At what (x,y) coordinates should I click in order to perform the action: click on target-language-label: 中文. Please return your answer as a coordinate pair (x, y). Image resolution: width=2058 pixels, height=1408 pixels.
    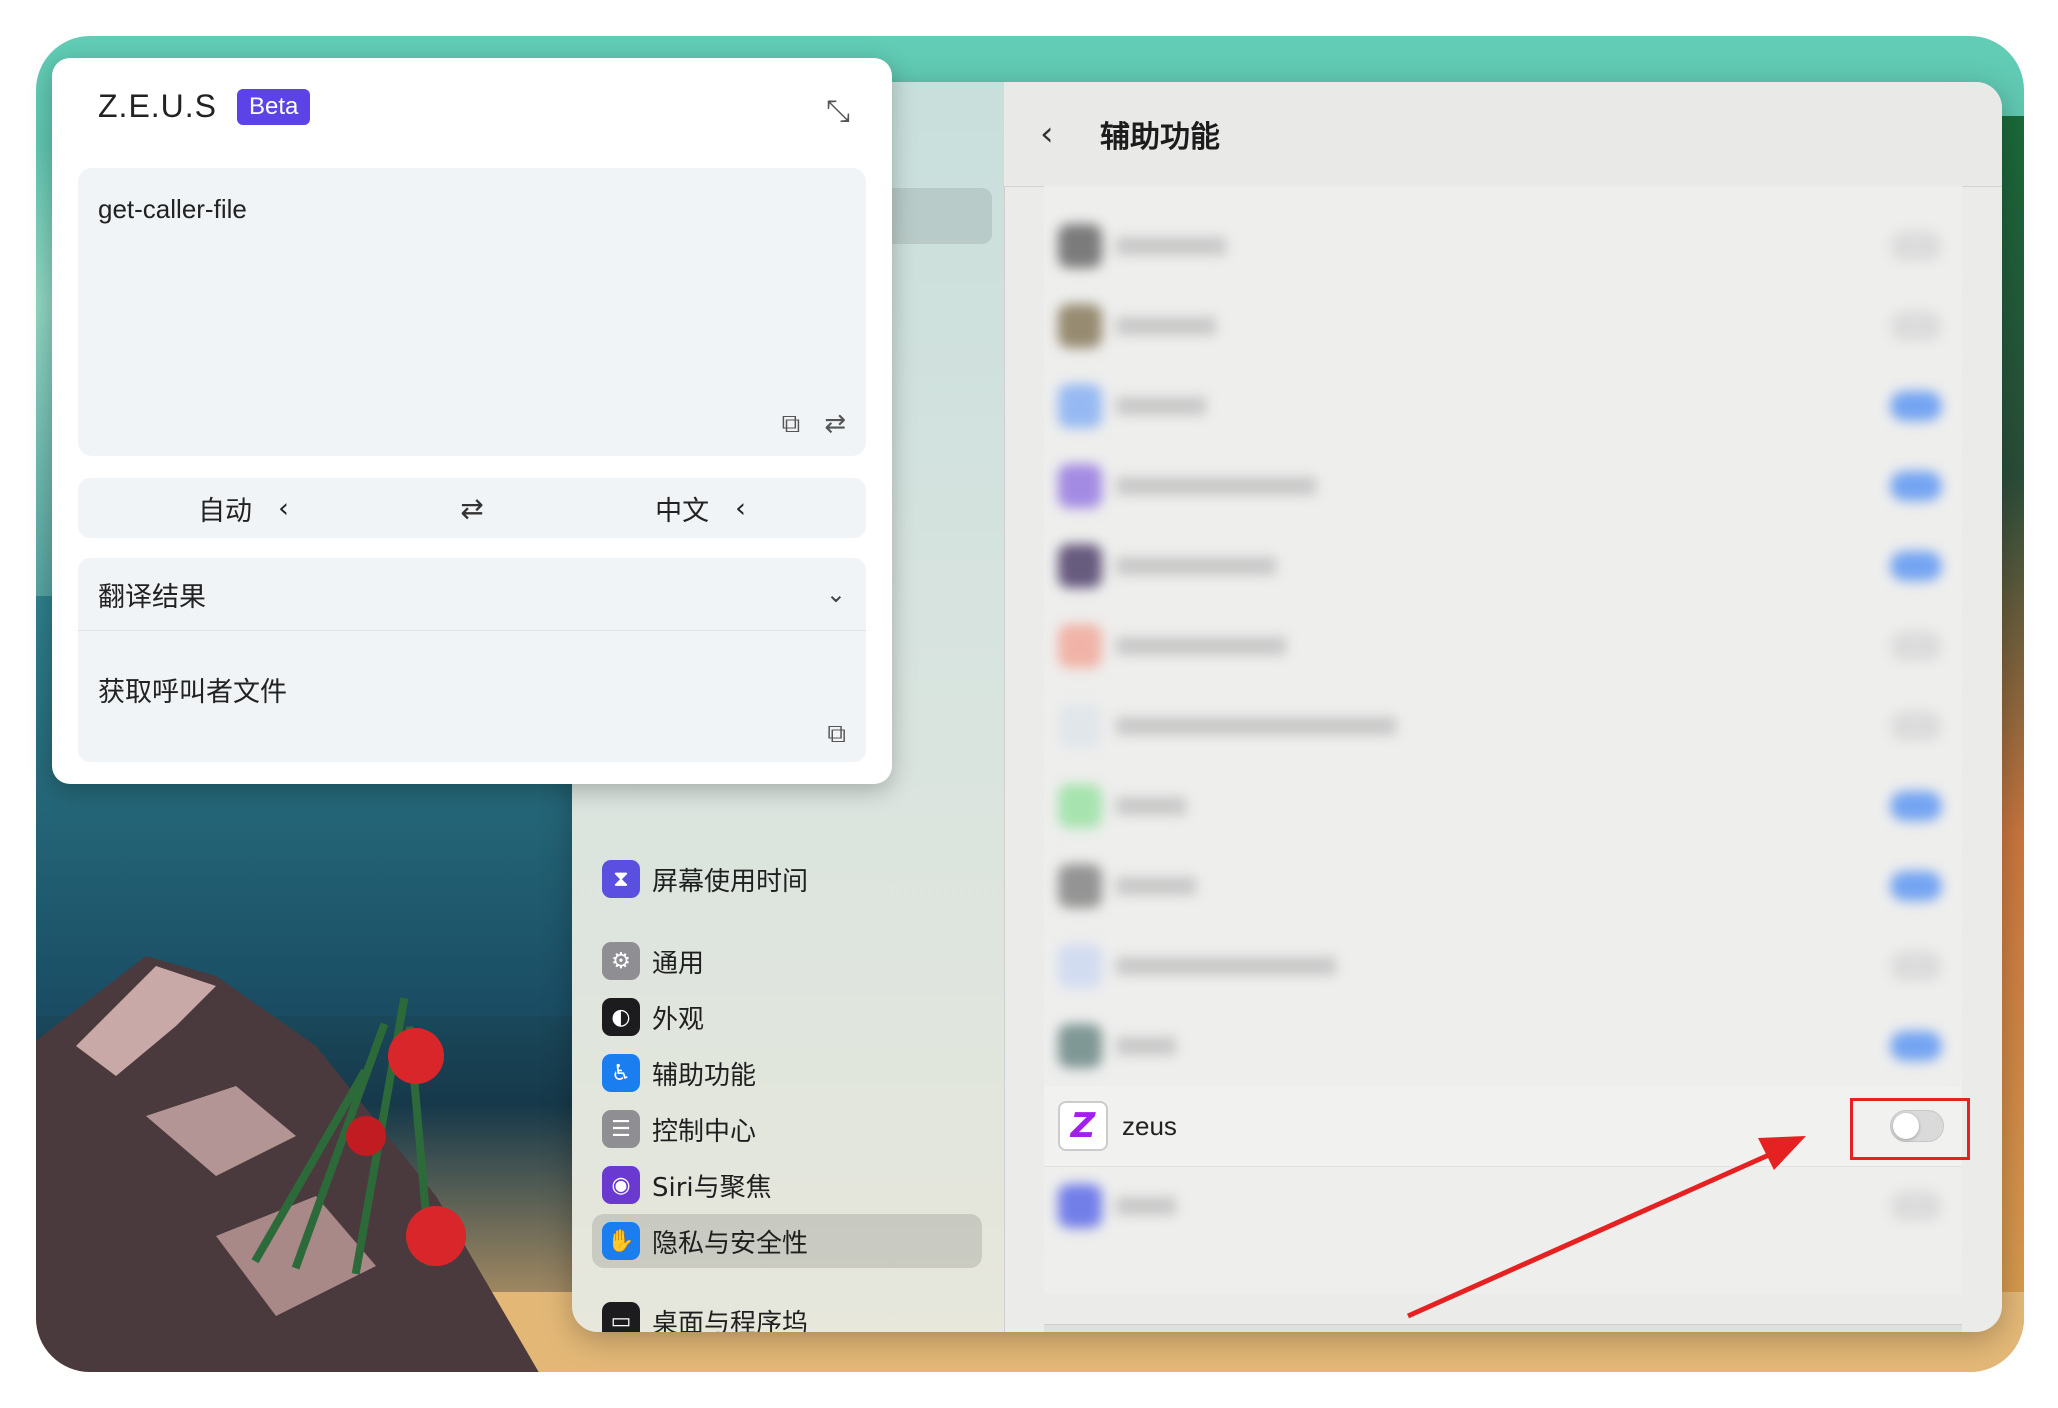
    Looking at the image, I should click on (682, 511).